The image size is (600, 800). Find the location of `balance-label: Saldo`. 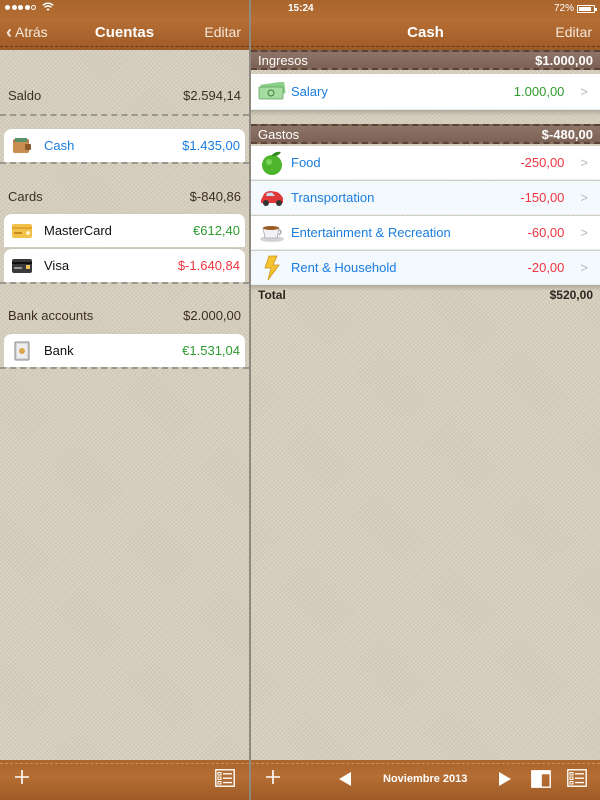

balance-label: Saldo is located at coordinates (25, 95).